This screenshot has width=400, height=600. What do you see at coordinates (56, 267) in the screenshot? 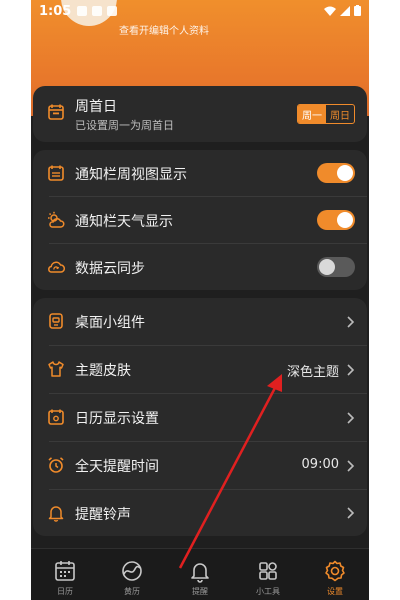
I see `cloud-sync-icon` at bounding box center [56, 267].